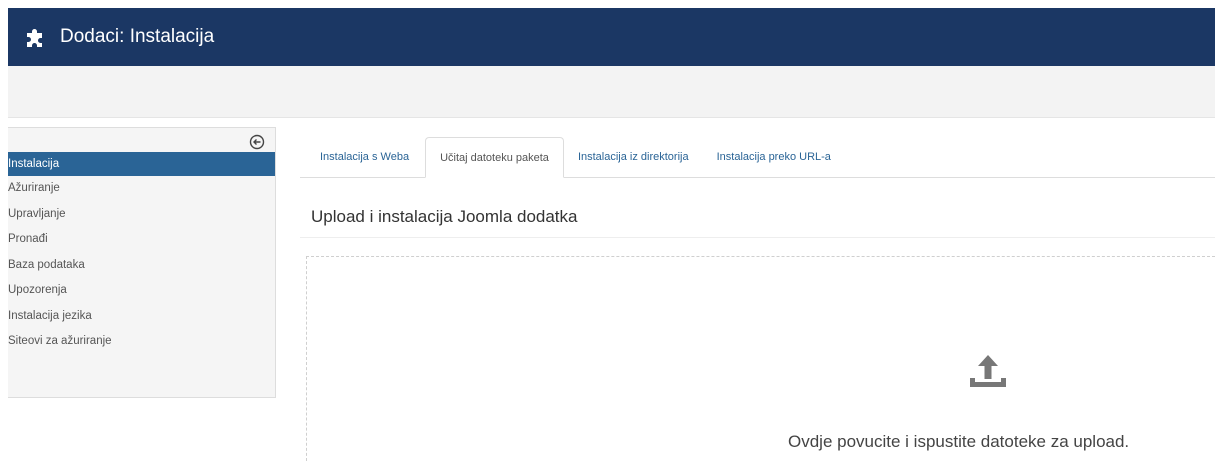  Describe the element at coordinates (988, 371) in the screenshot. I see `upload-icon` at that location.